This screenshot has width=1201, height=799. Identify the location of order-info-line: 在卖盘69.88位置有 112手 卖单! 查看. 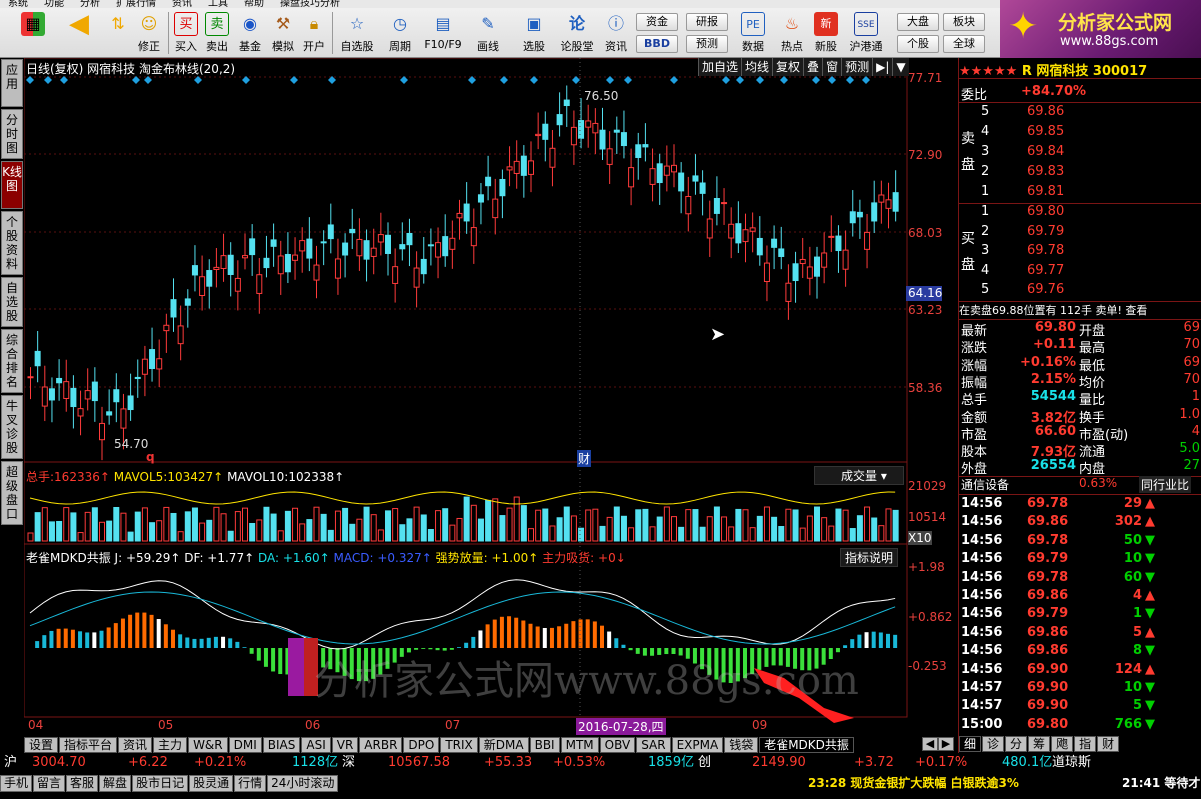
(1080, 311).